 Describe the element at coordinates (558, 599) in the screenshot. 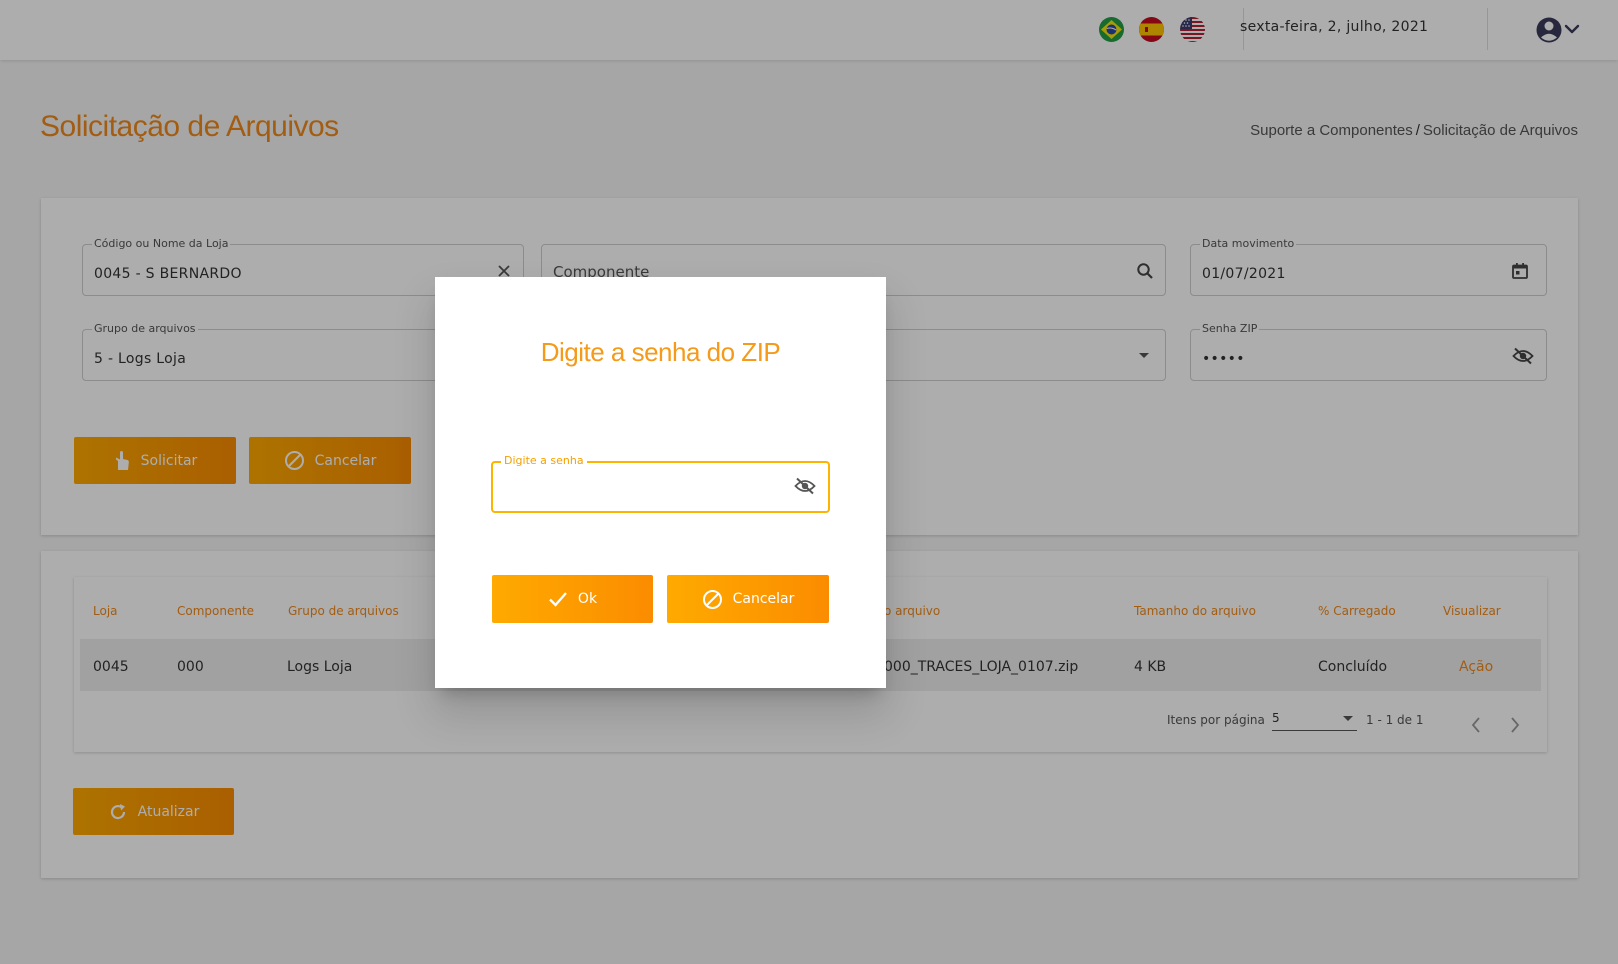

I see `check-icon` at that location.